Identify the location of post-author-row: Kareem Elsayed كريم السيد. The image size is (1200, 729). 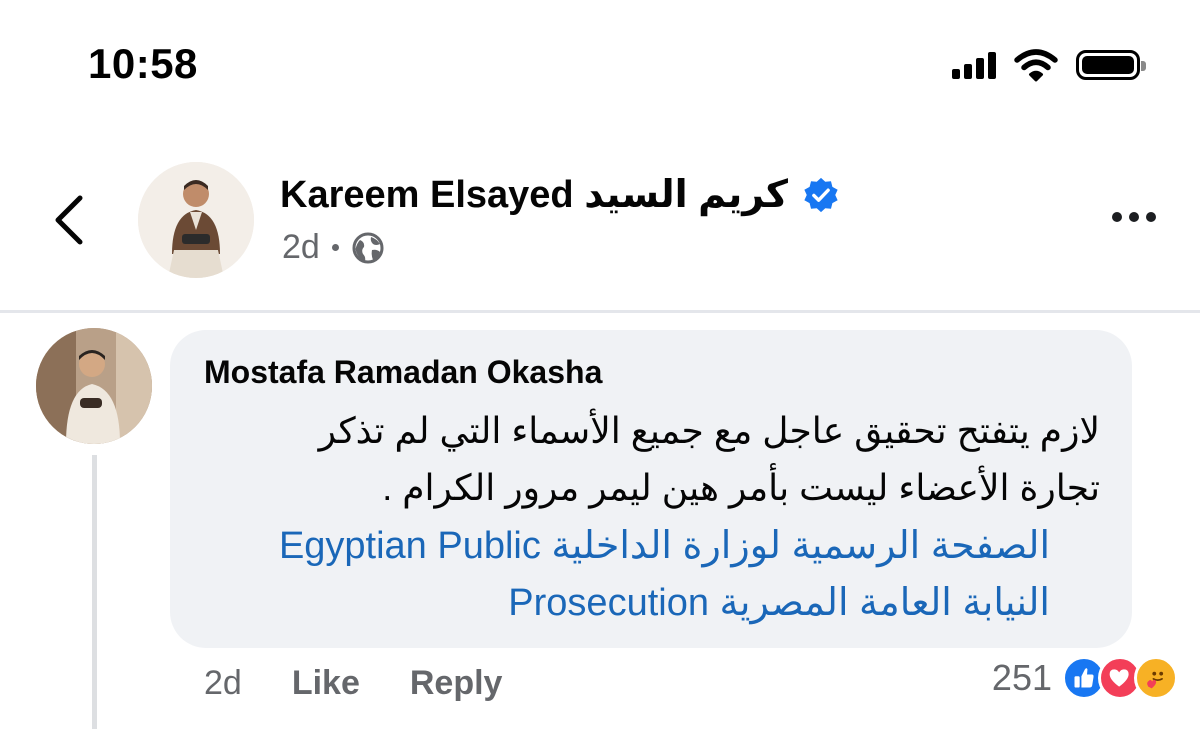
(560, 194).